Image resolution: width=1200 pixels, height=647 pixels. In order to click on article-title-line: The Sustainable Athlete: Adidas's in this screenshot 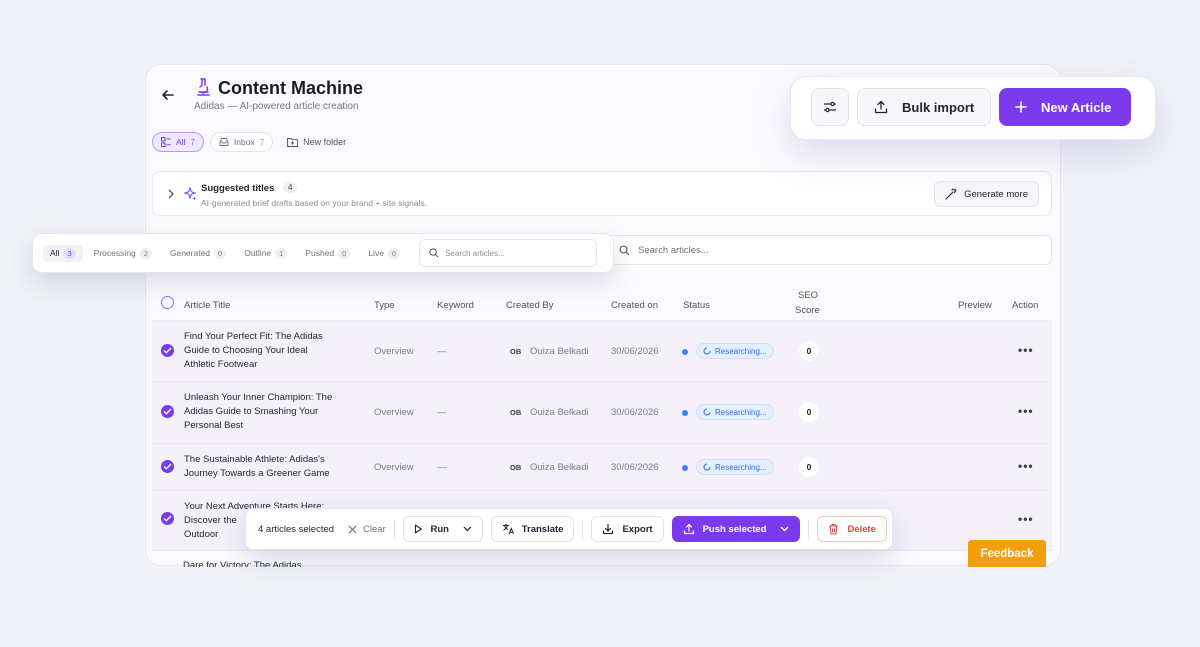, I will do `click(254, 459)`.